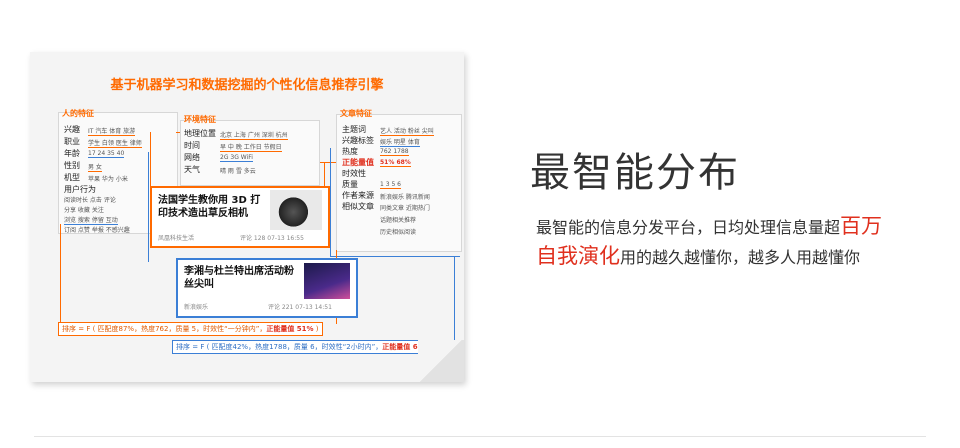 The image size is (960, 448). I want to click on person-value: 17 24 35 40, so click(106, 154).